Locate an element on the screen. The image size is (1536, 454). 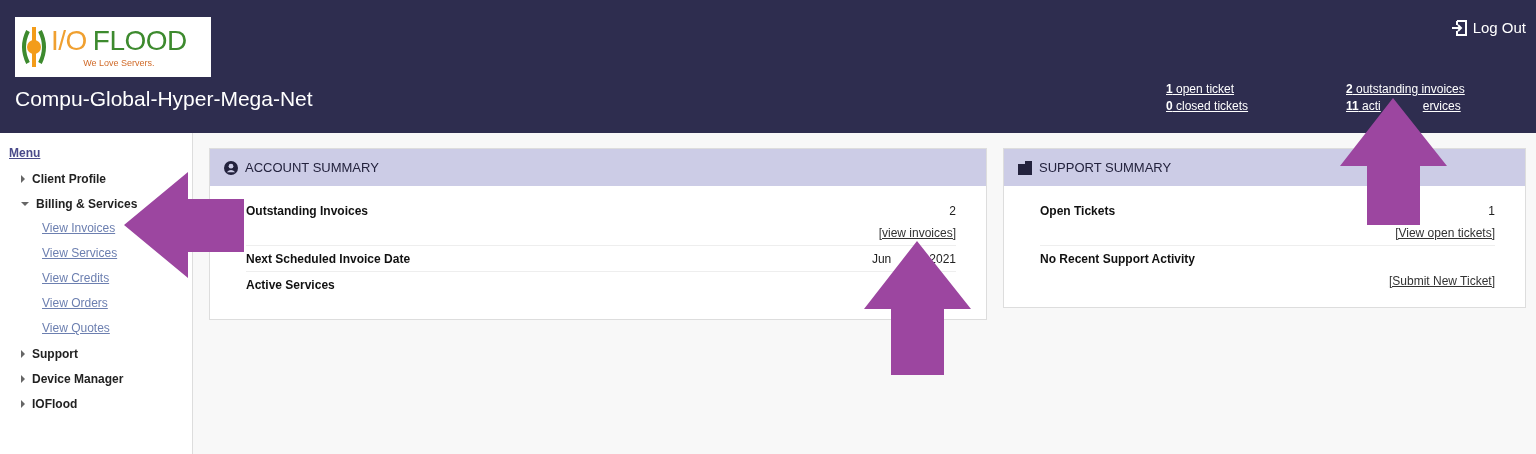
menu-item: Device Manager is located at coordinates (66, 378).